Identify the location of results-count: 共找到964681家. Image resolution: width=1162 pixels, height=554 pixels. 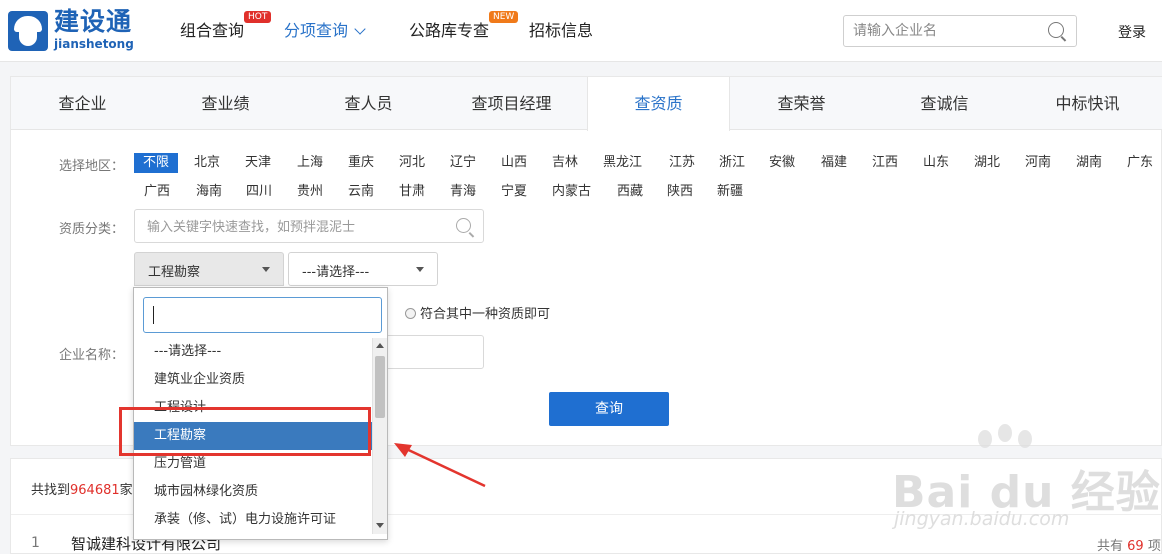
(82, 488).